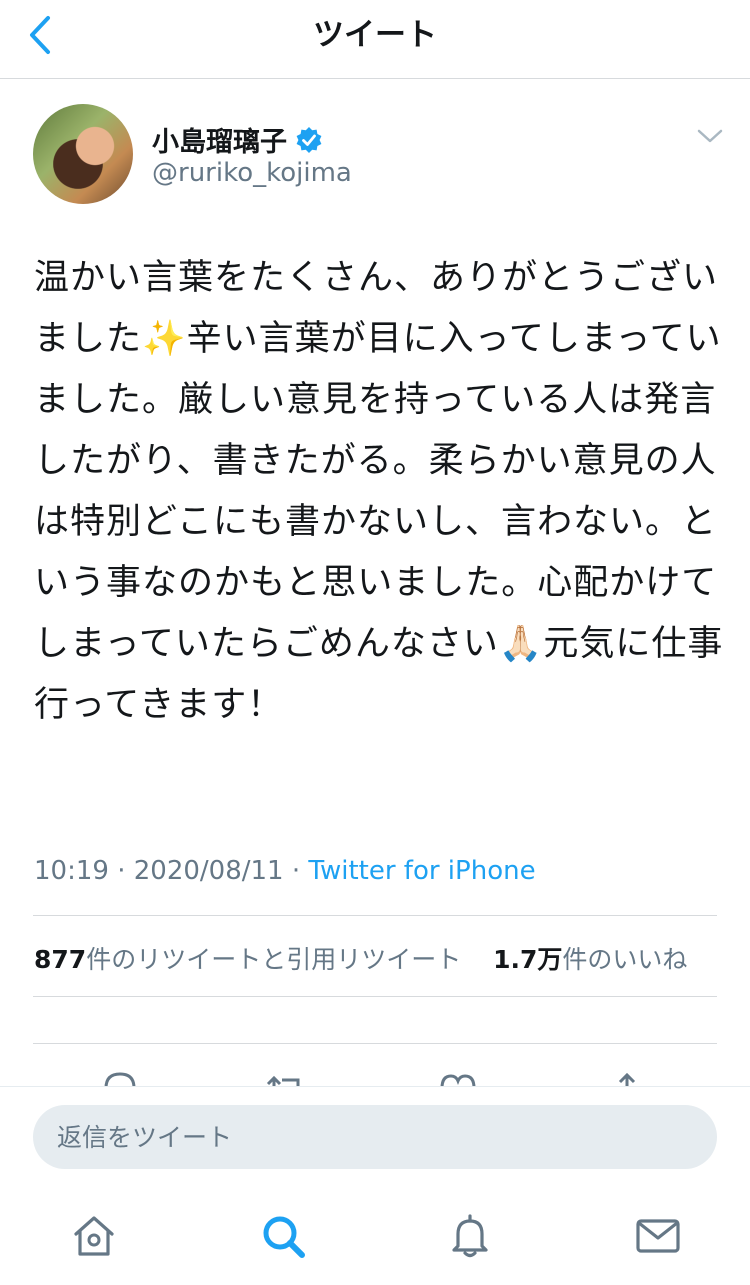  I want to click on like-label: 件のいいね, so click(625, 959).